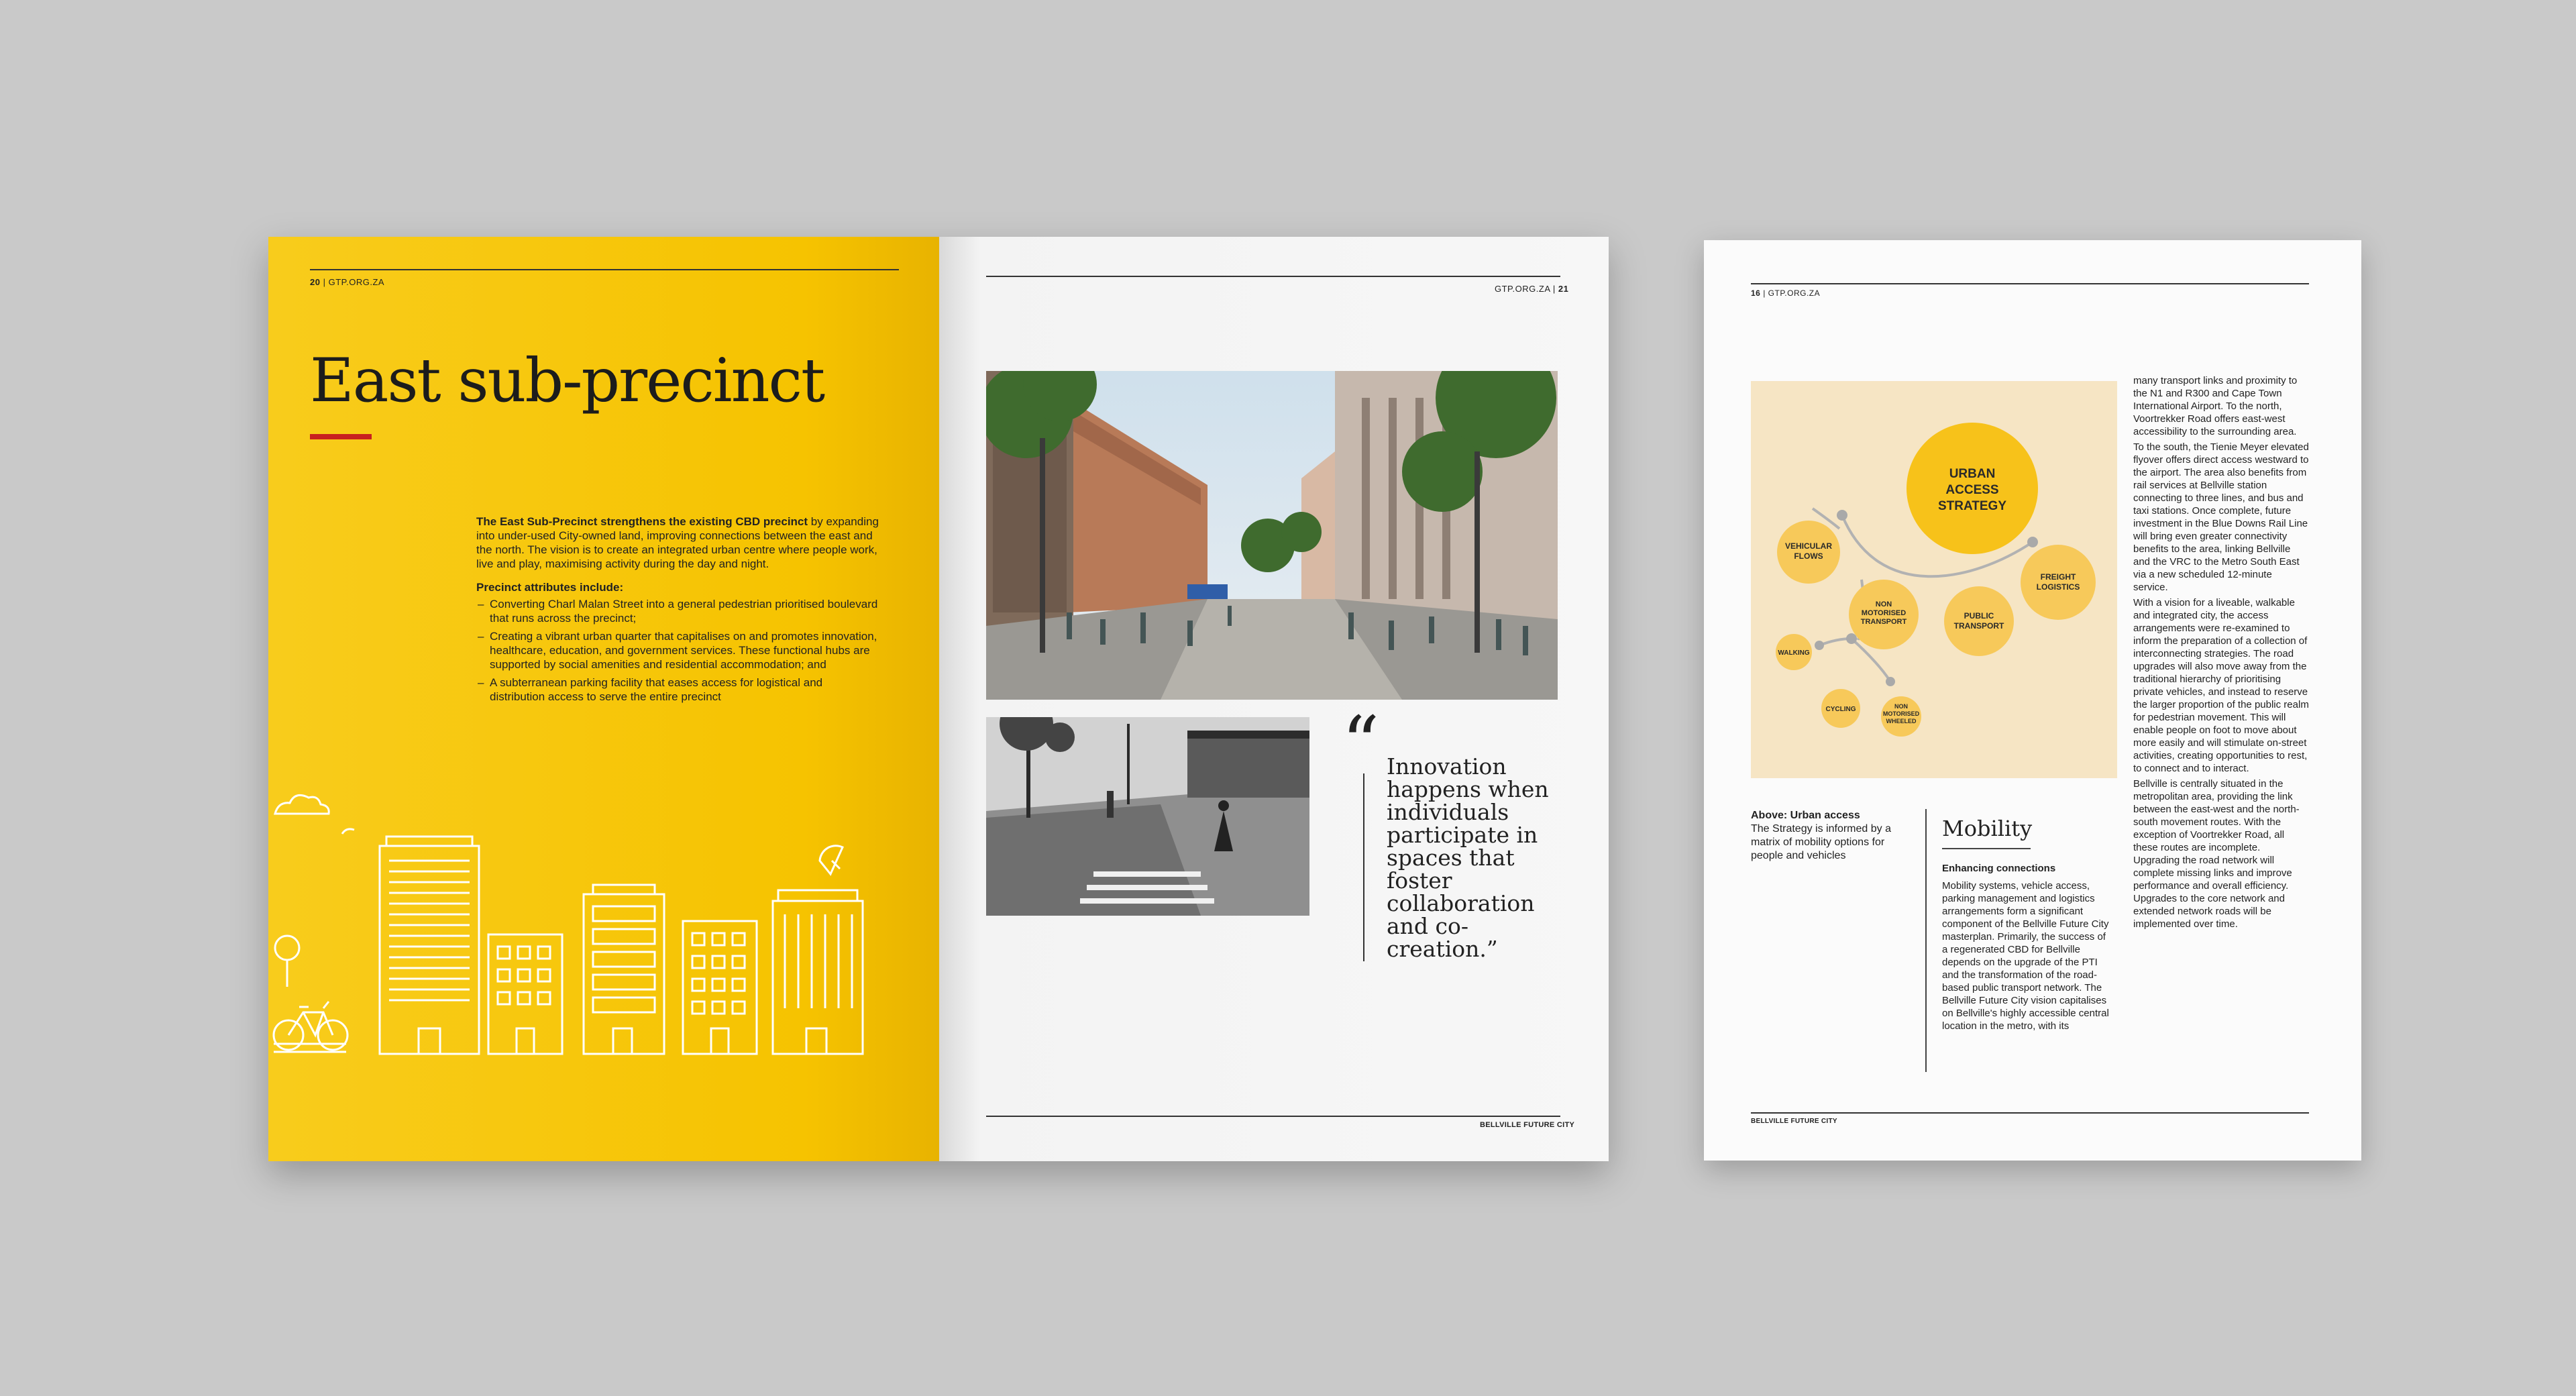 The image size is (2576, 1396). Describe the element at coordinates (568, 924) in the screenshot. I see `city-skyline-illustration` at that location.